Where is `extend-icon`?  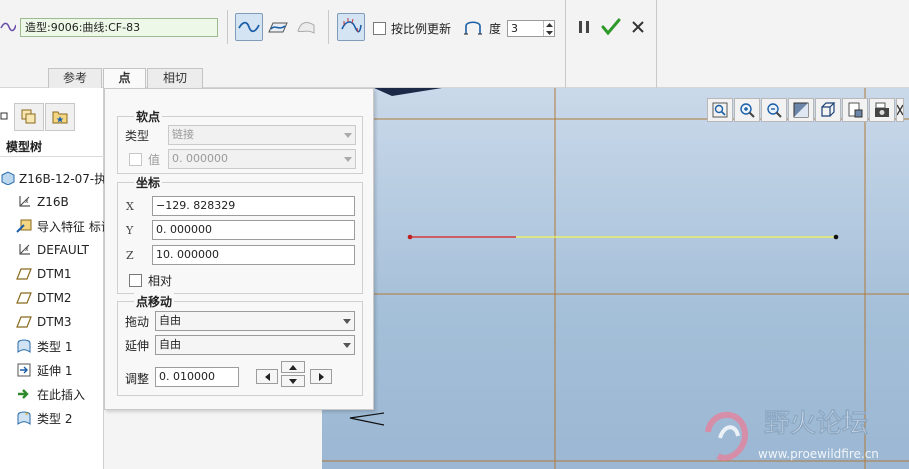
extend-icon is located at coordinates (24, 370).